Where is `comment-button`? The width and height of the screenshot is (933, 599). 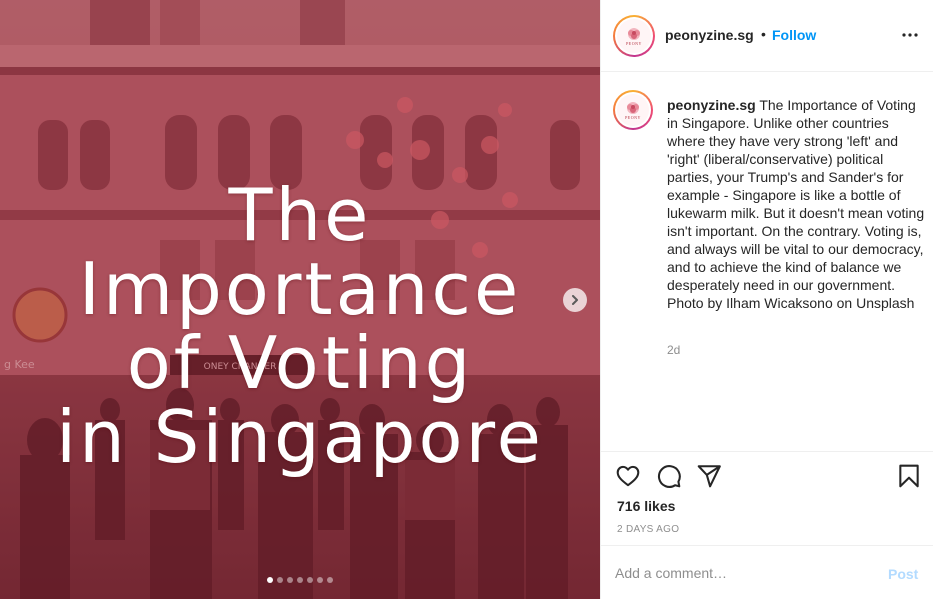 comment-button is located at coordinates (669, 478).